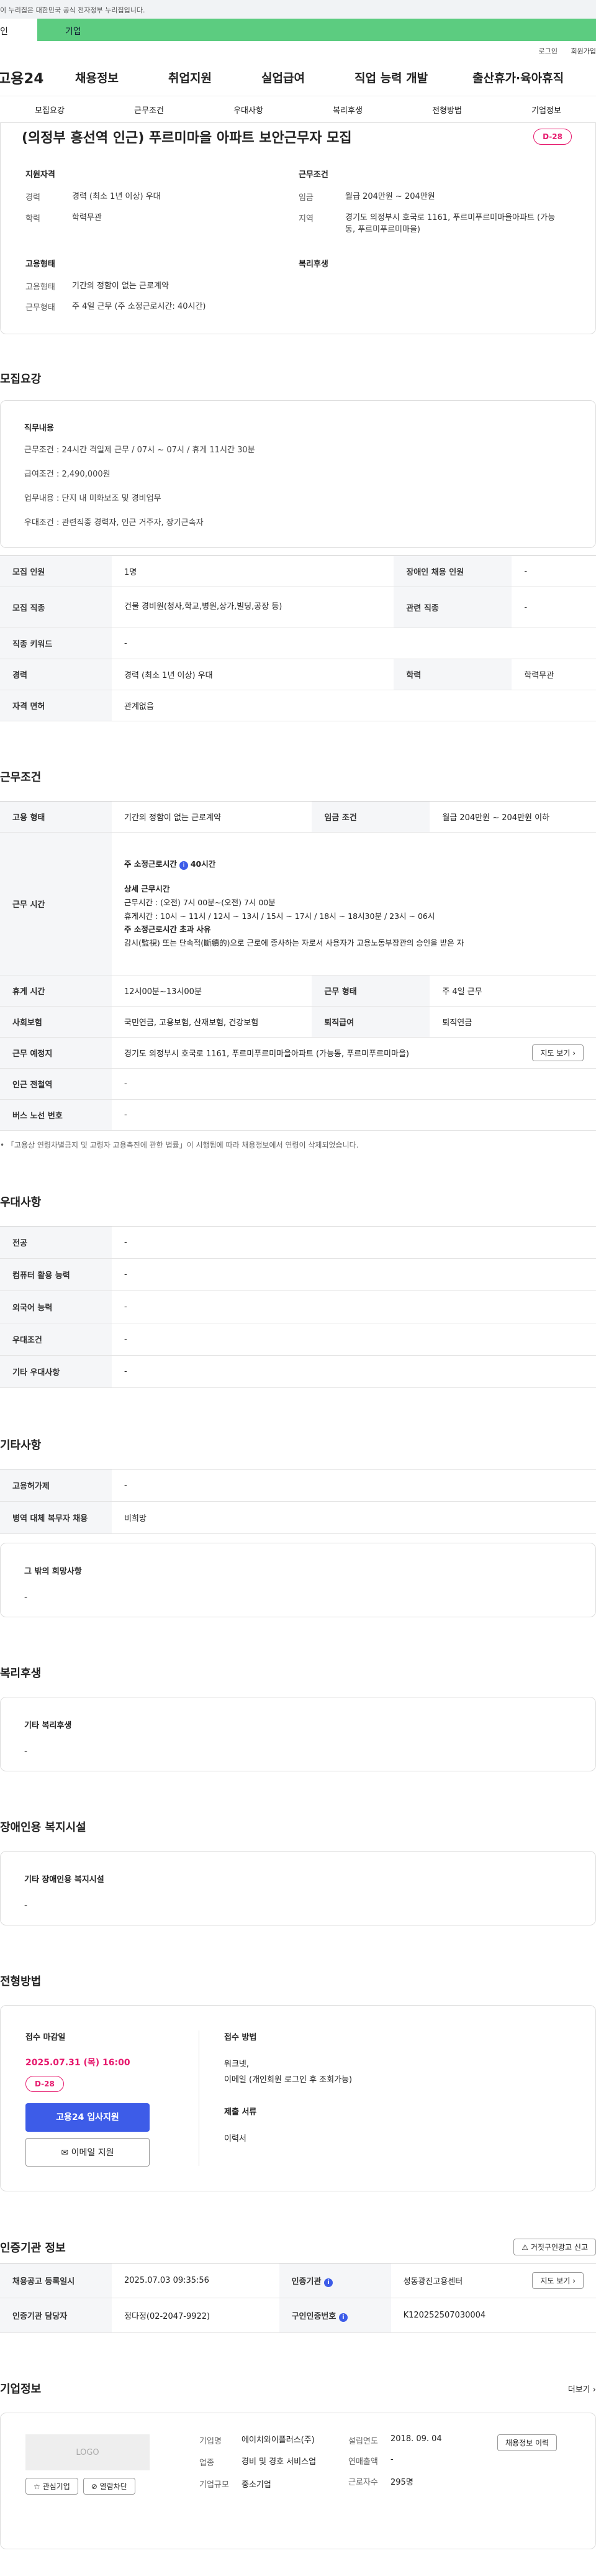  Describe the element at coordinates (28, 77) in the screenshot. I see `site-logo: 고용24` at that location.